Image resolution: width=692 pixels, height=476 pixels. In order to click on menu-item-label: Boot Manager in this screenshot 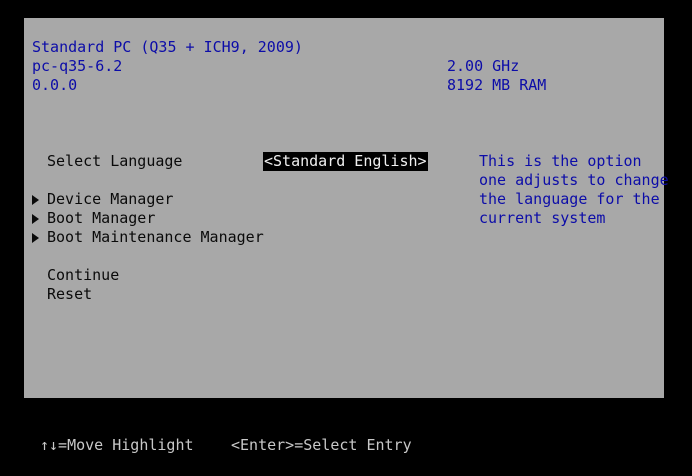, I will do `click(101, 218)`.